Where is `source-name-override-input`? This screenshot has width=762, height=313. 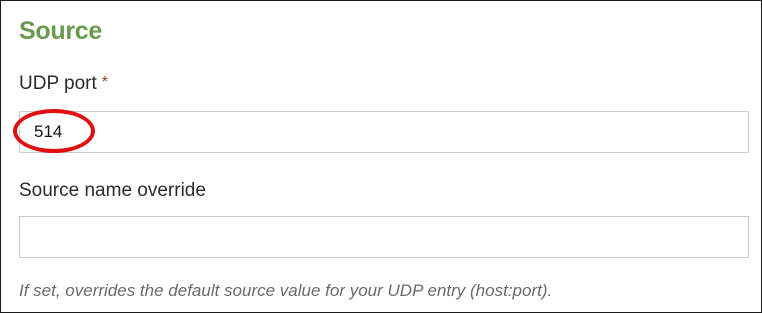
source-name-override-input is located at coordinates (384, 237).